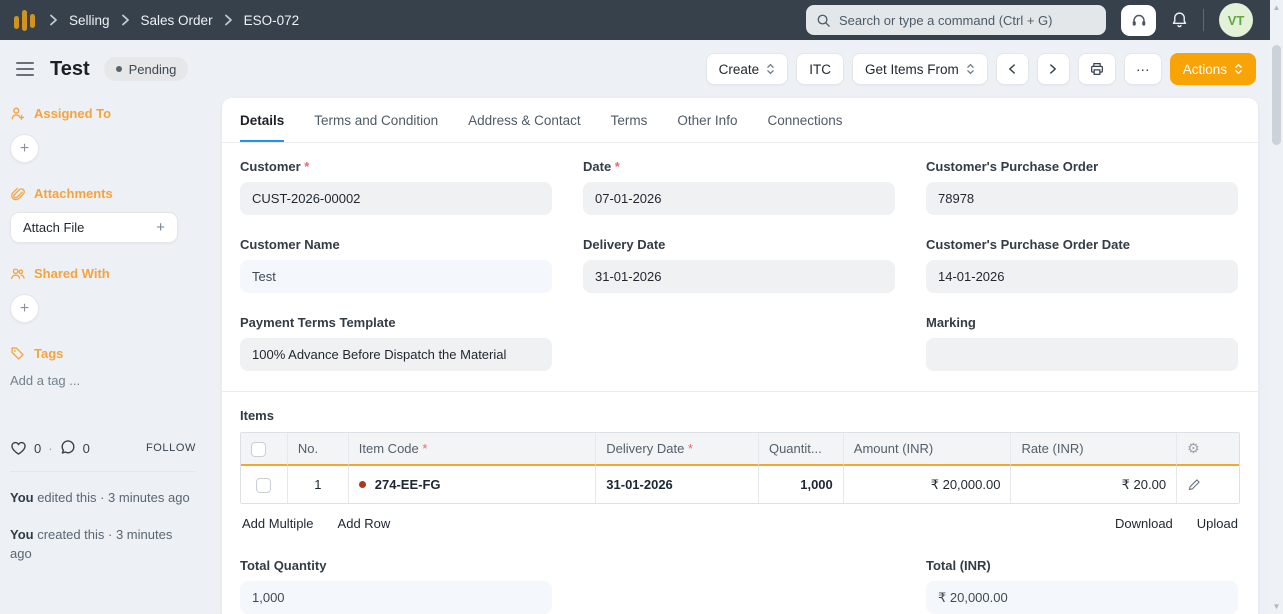 The image size is (1283, 614). Describe the element at coordinates (396, 276) in the screenshot. I see `customer-name-value: Test` at that location.